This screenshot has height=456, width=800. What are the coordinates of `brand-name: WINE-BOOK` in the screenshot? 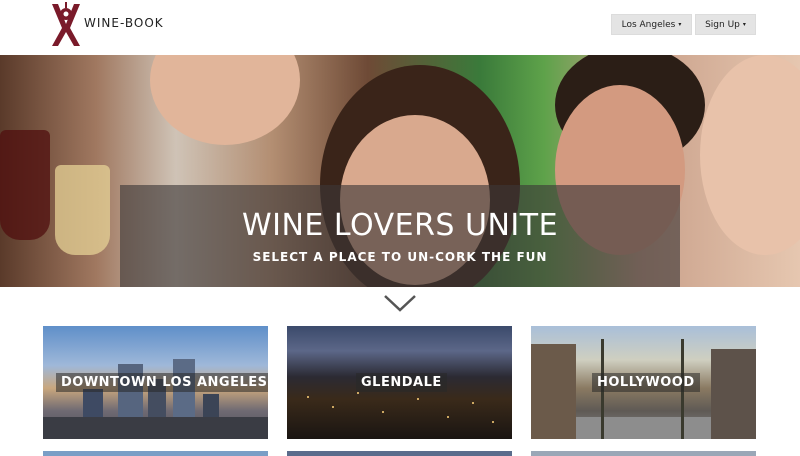 It's located at (124, 23).